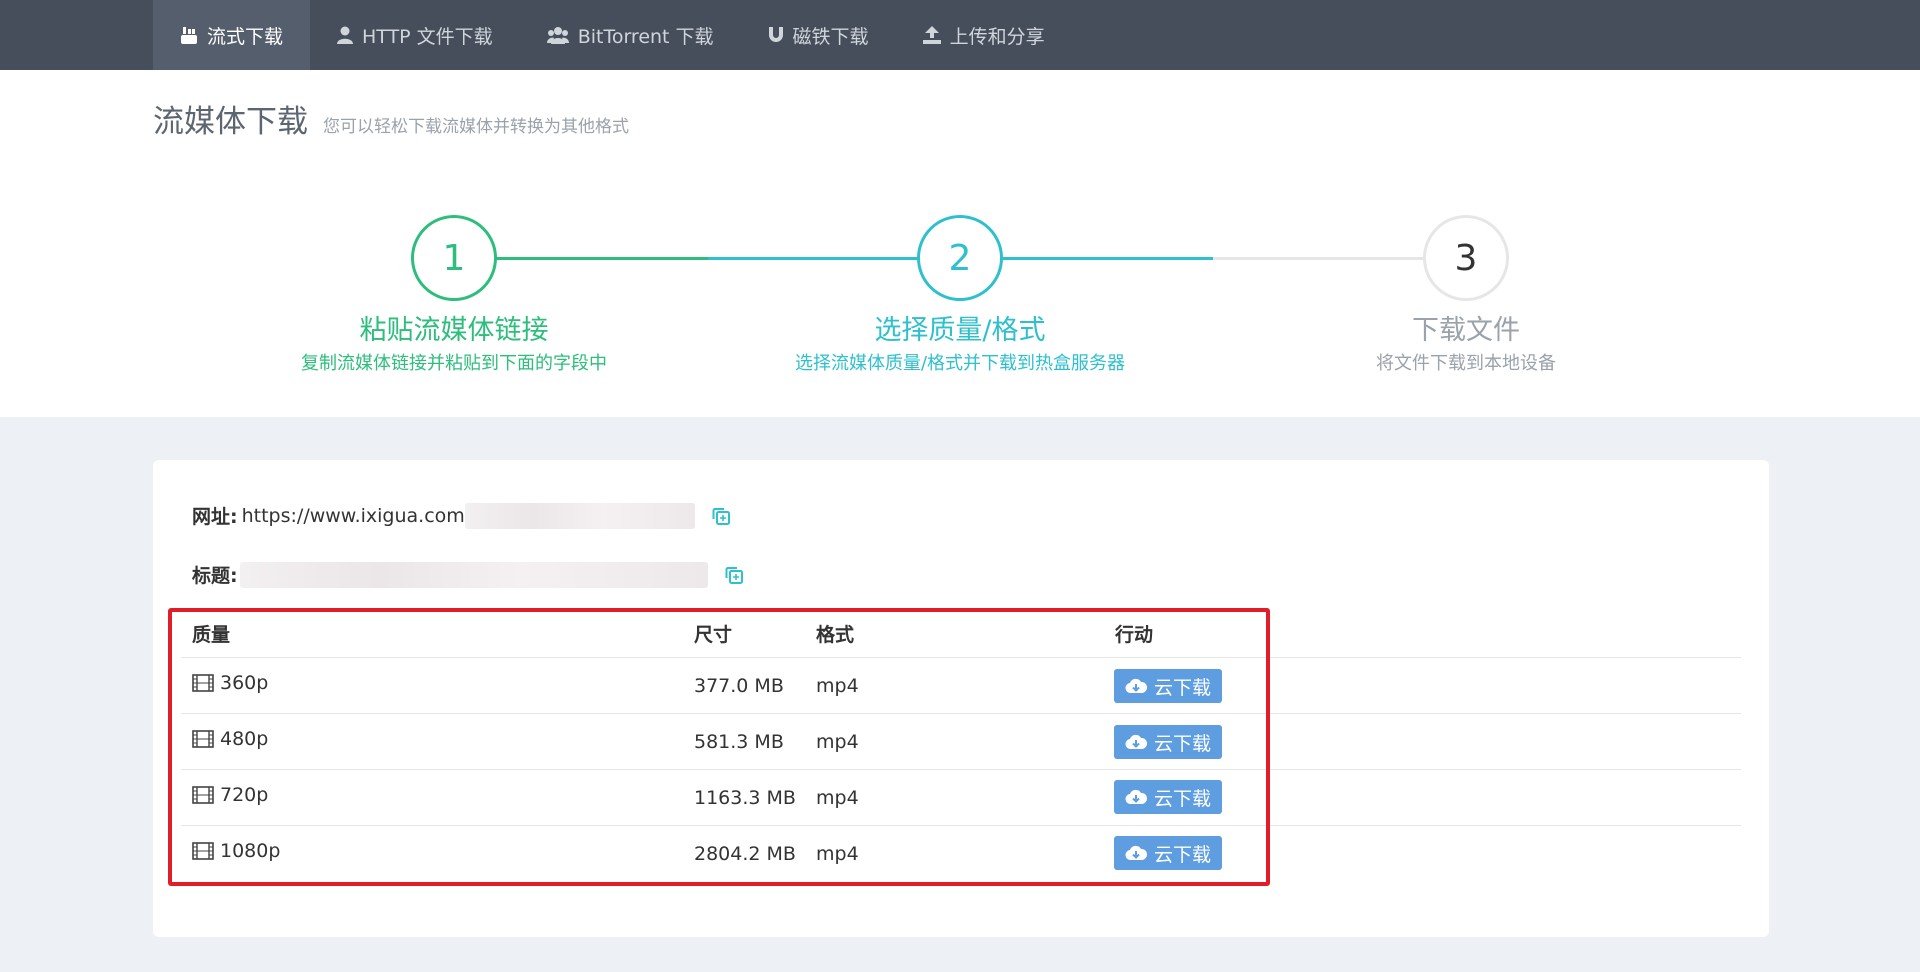 The image size is (1920, 972). I want to click on copy-url-icon, so click(721, 516).